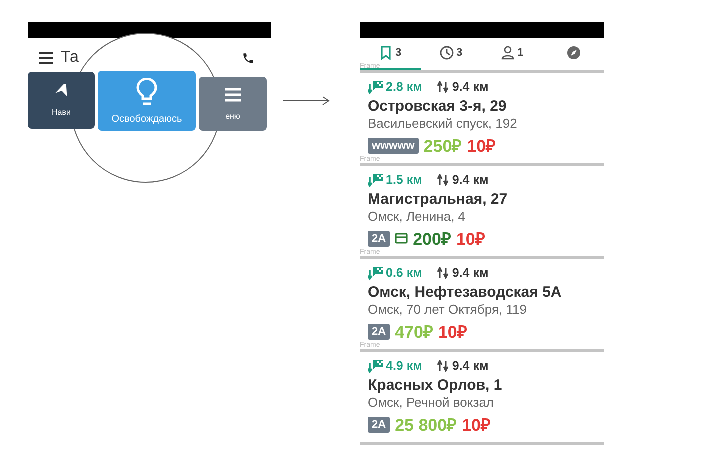 This screenshot has width=722, height=469. I want to click on pickup-address: Магистральная, 27, so click(438, 199).